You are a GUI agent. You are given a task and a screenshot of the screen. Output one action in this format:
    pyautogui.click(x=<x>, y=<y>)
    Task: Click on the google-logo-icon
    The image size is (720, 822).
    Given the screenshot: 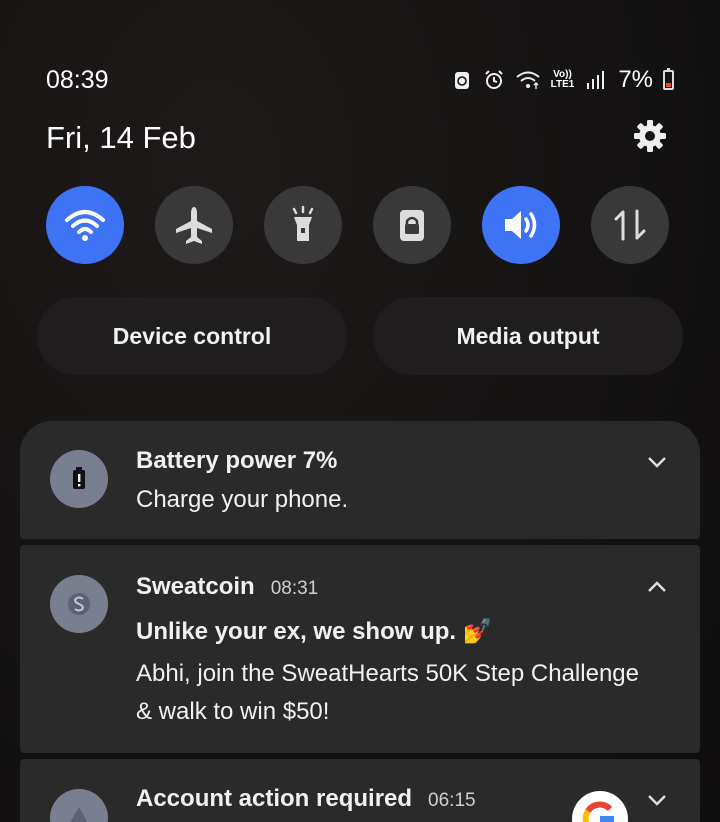 What is the action you would take?
    pyautogui.click(x=600, y=806)
    